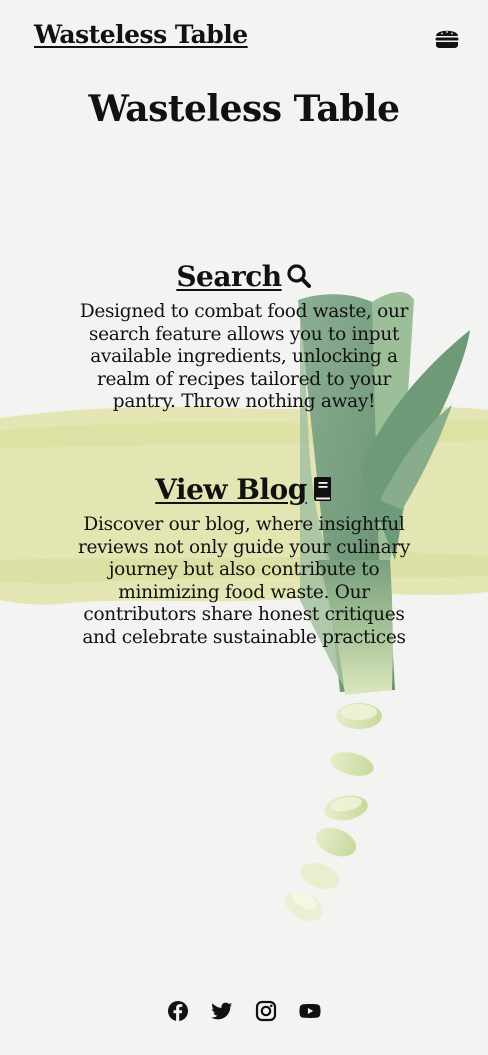 The width and height of the screenshot is (488, 1055). I want to click on youtube-icon, so click(310, 1011).